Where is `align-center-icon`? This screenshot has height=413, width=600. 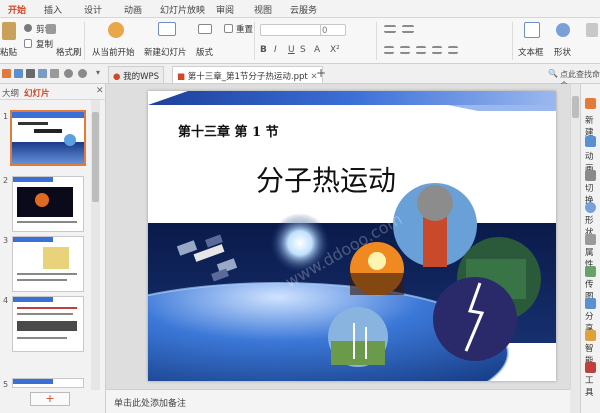 align-center-icon is located at coordinates (405, 50).